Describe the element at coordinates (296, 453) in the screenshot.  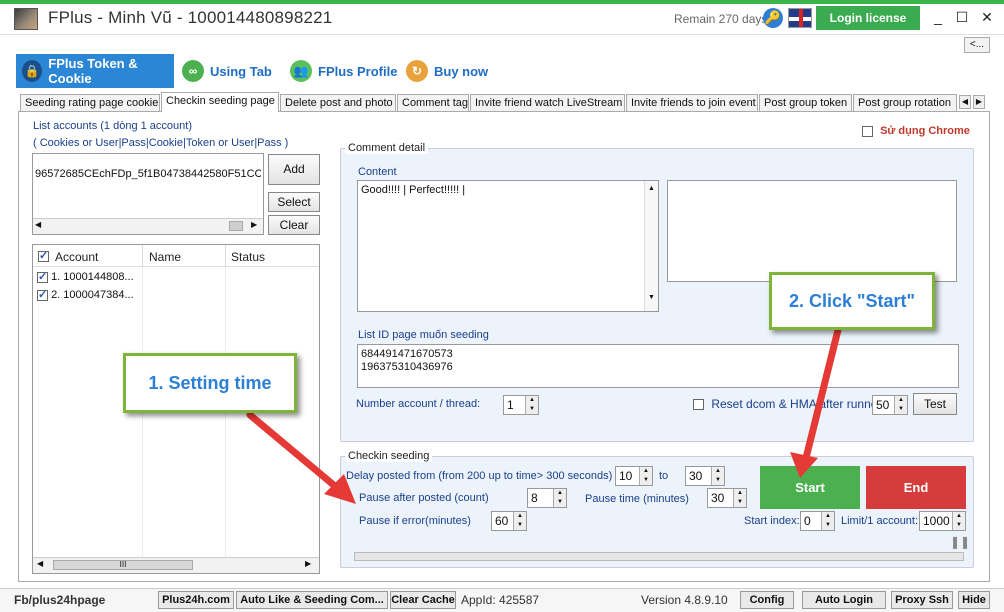
I see `arrow-setting-time` at that location.